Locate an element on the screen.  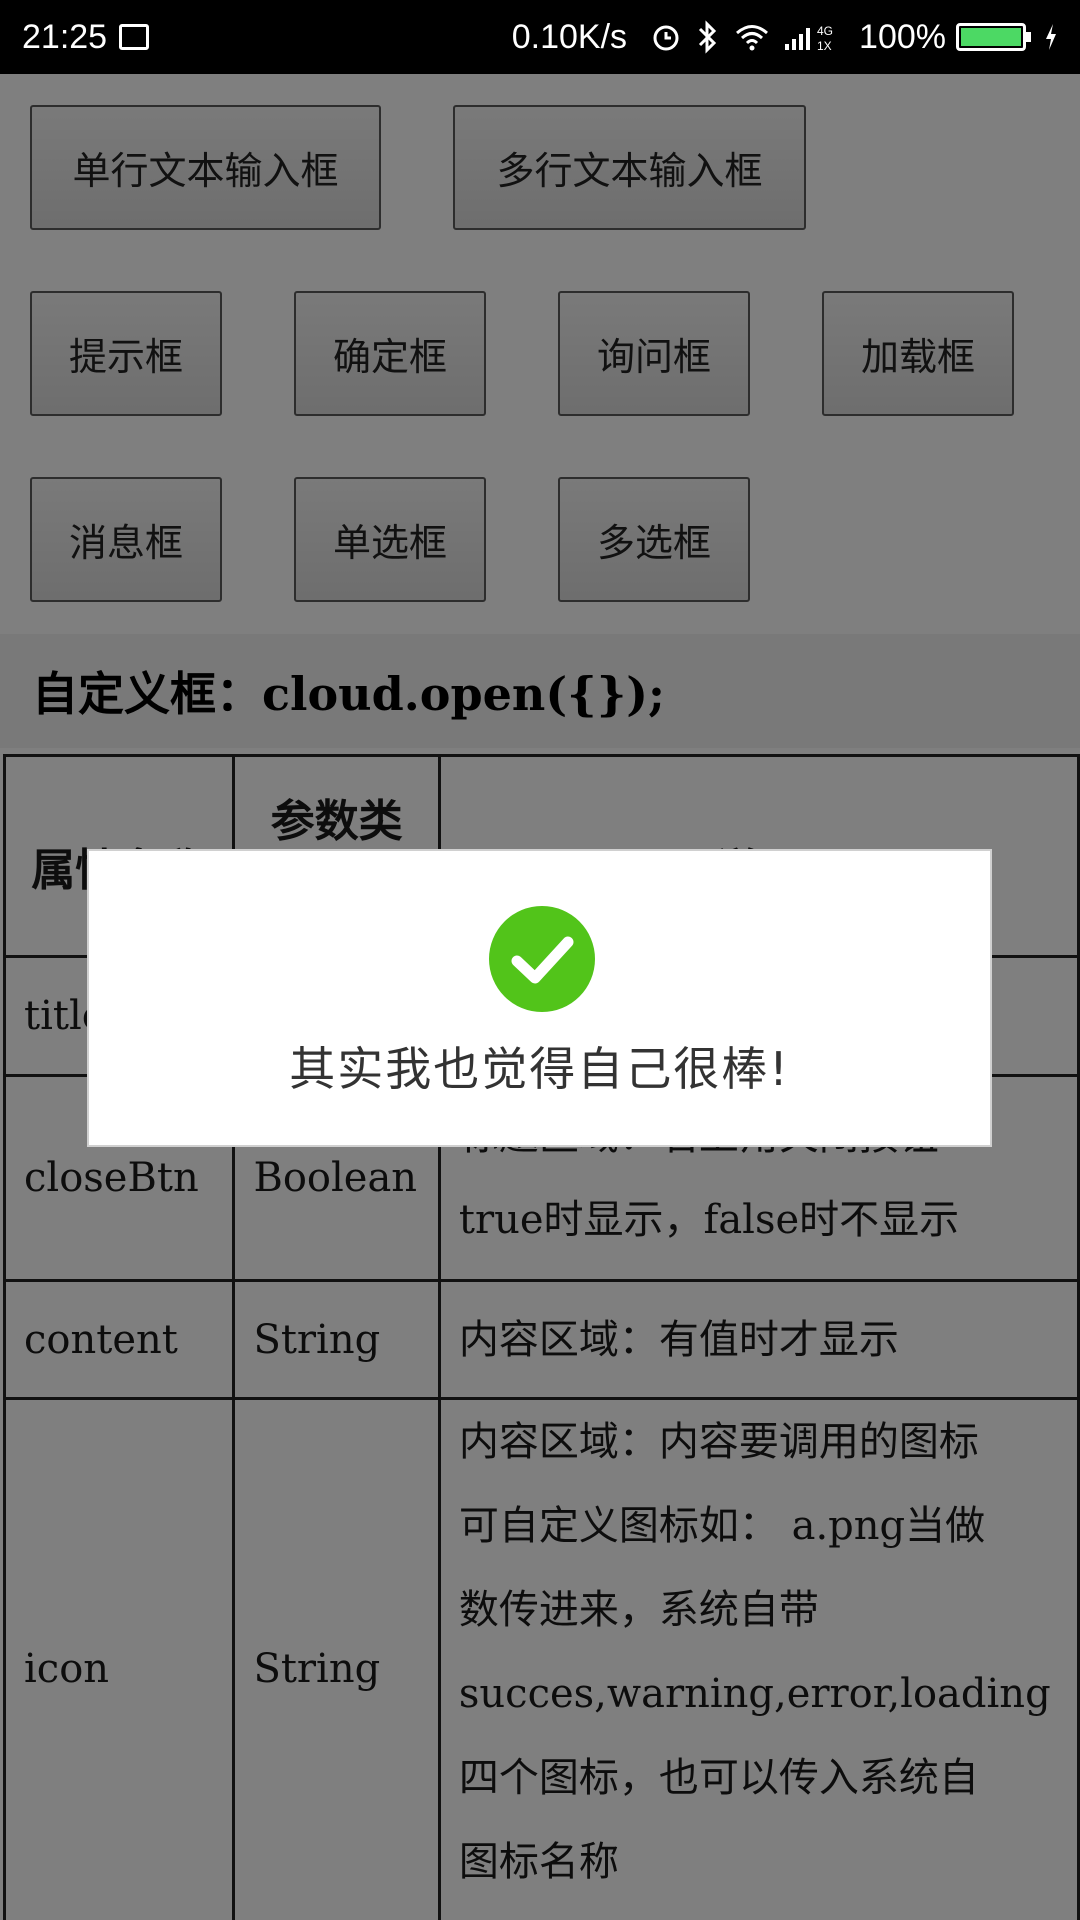
network-speed: 0.10K/s is located at coordinates (569, 36).